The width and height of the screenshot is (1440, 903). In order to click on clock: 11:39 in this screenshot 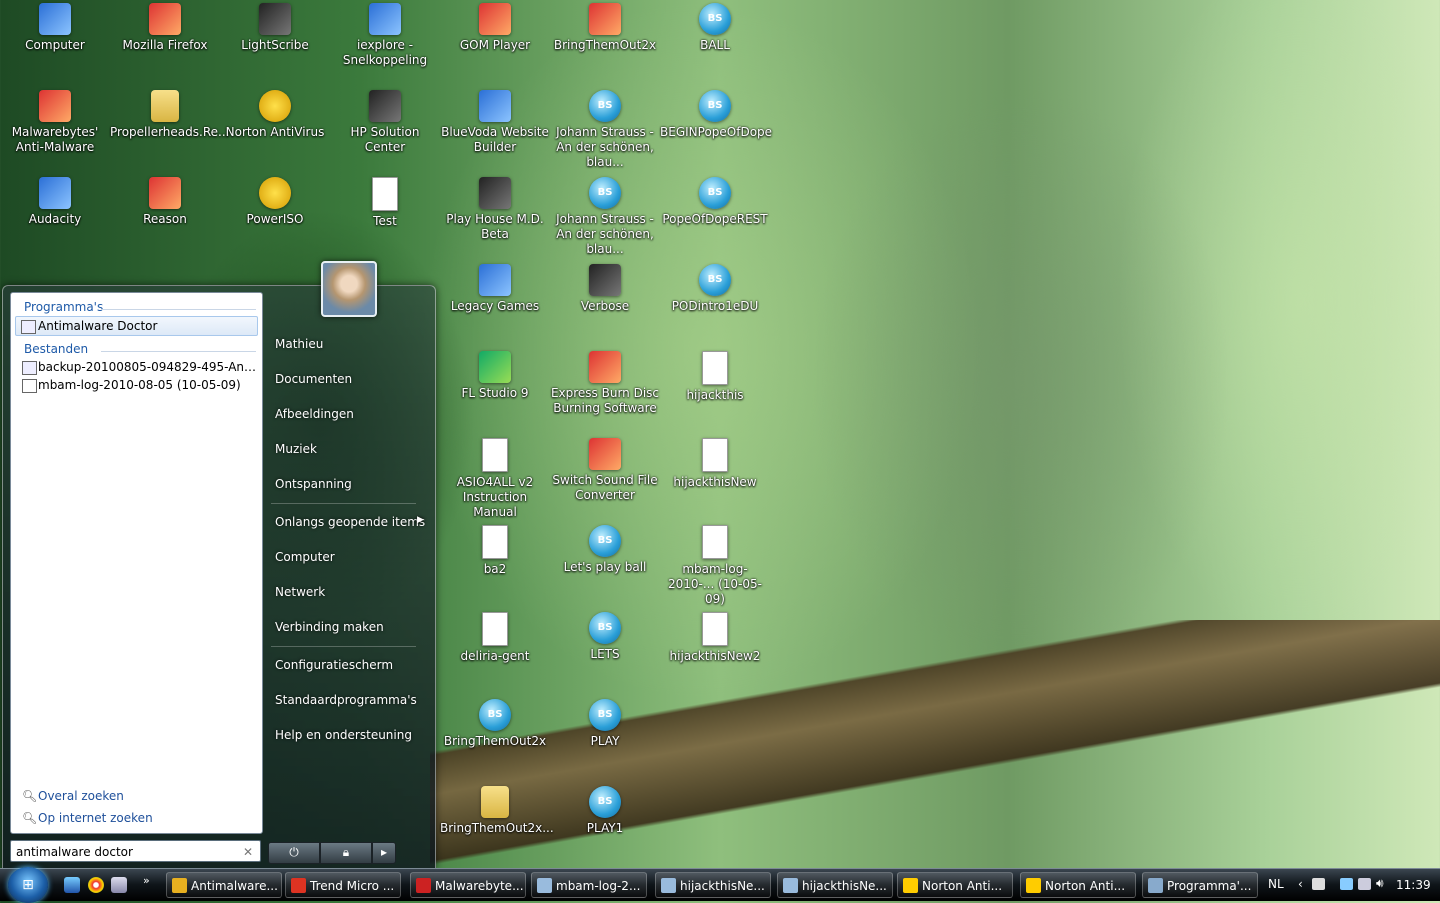, I will do `click(1413, 885)`.